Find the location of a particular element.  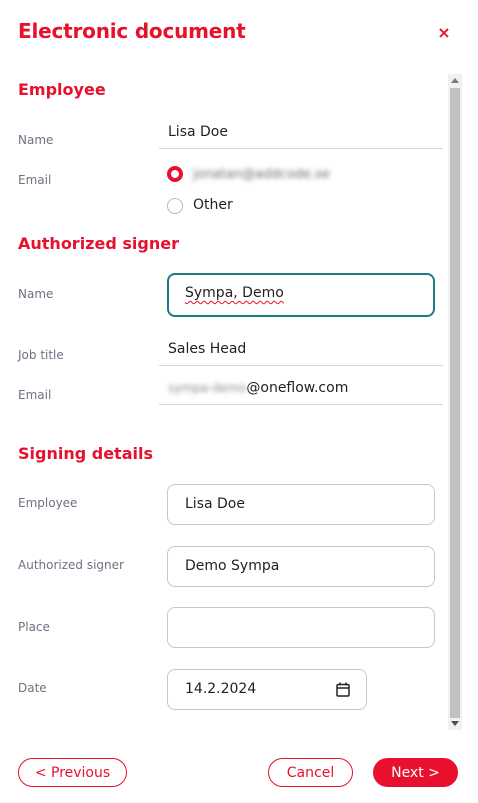

employee-other-option-label: Other is located at coordinates (213, 205).